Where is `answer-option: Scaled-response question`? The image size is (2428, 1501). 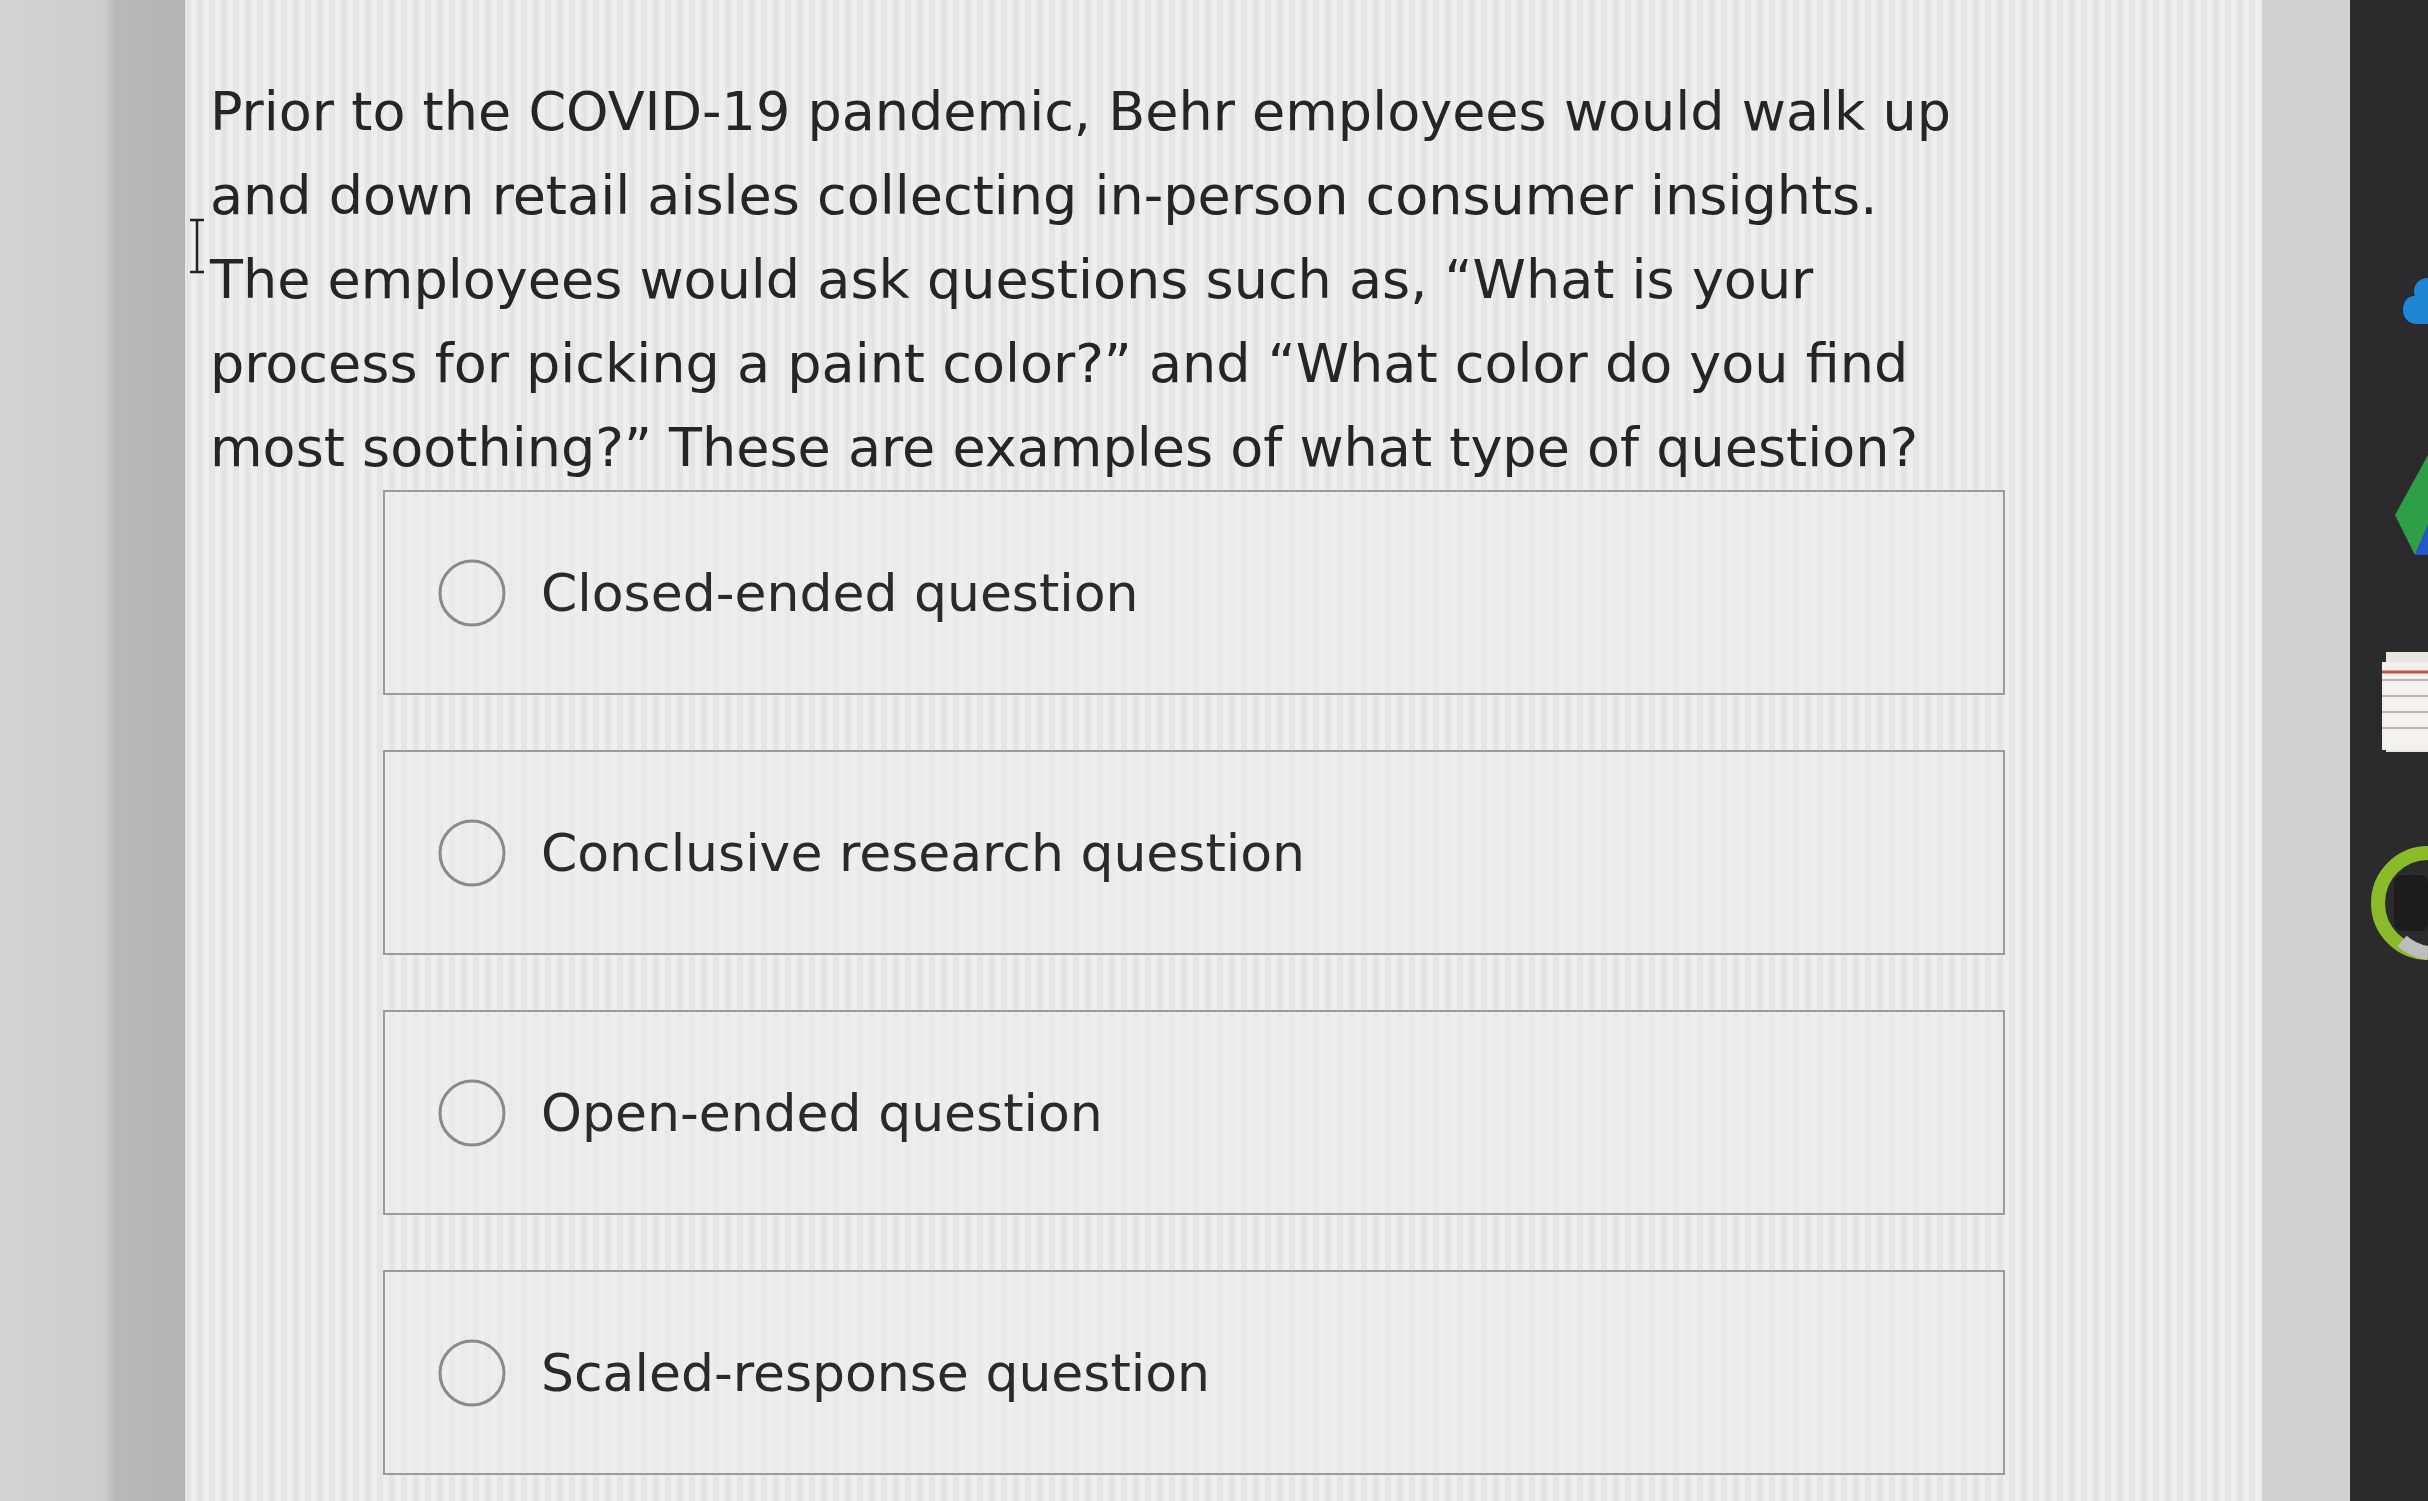 answer-option: Scaled-response question is located at coordinates (1194, 1372).